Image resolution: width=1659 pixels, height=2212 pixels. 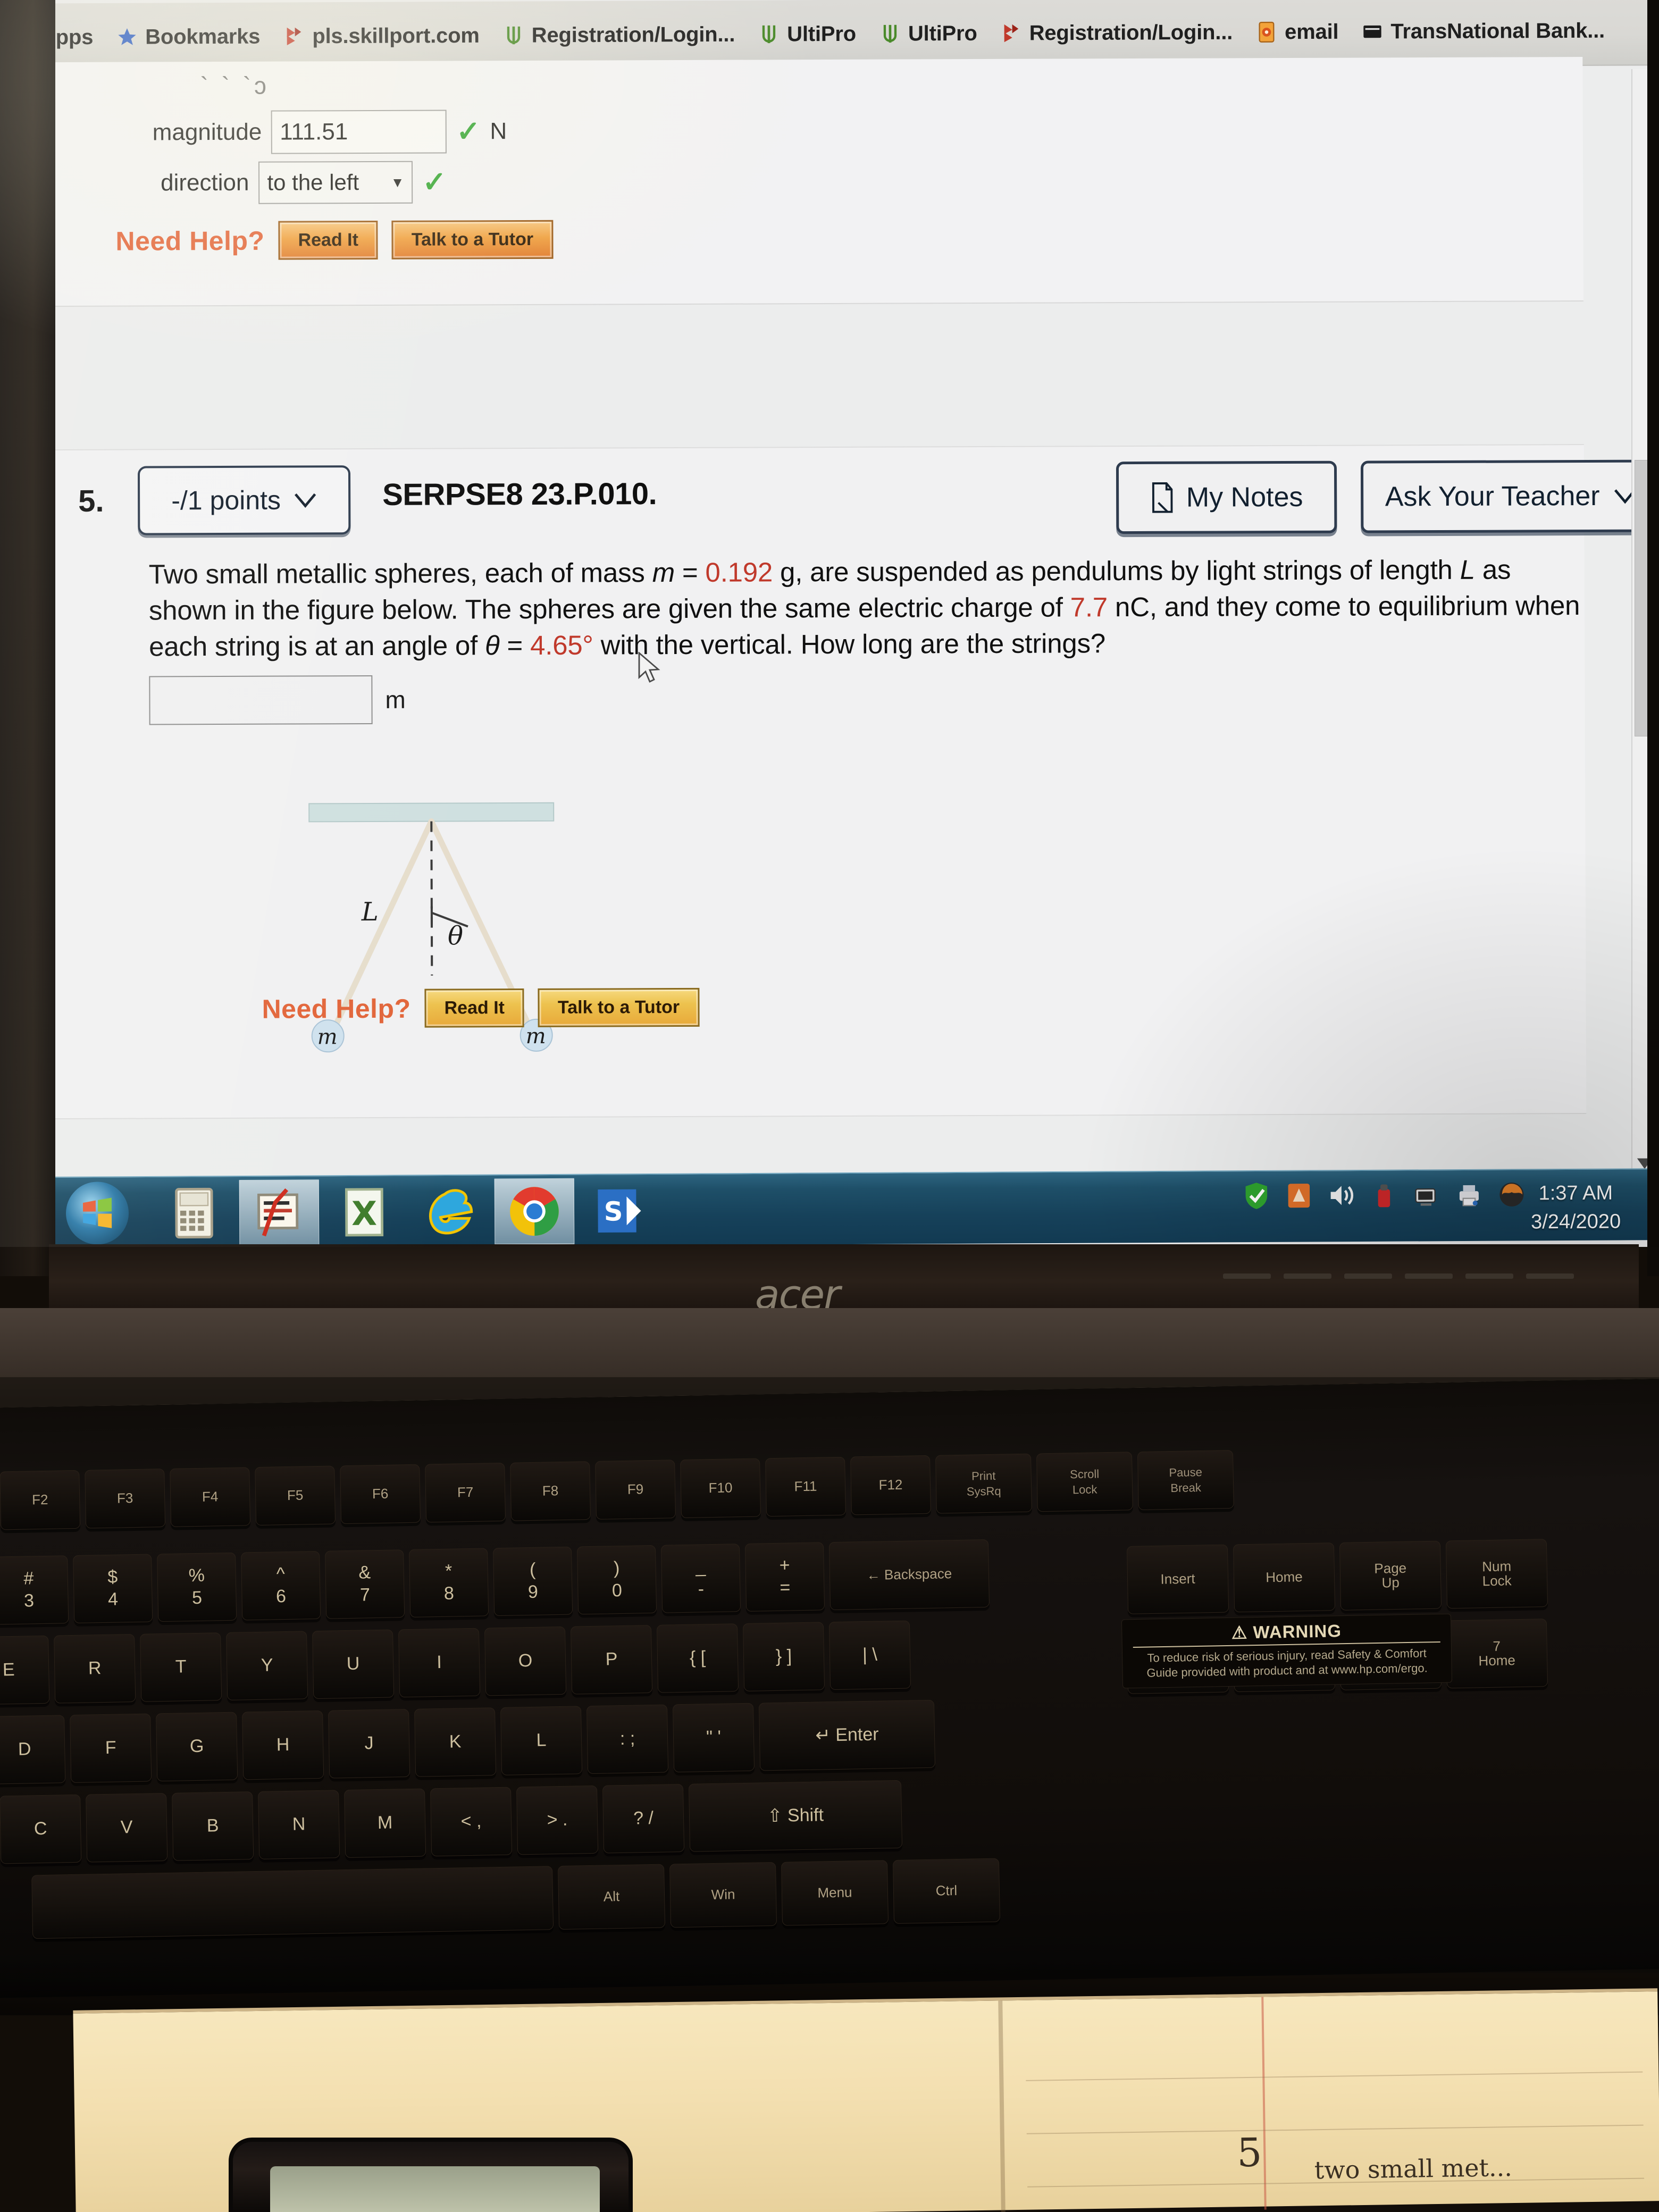 I want to click on keyboard-key-3: #3, so click(x=34, y=1590).